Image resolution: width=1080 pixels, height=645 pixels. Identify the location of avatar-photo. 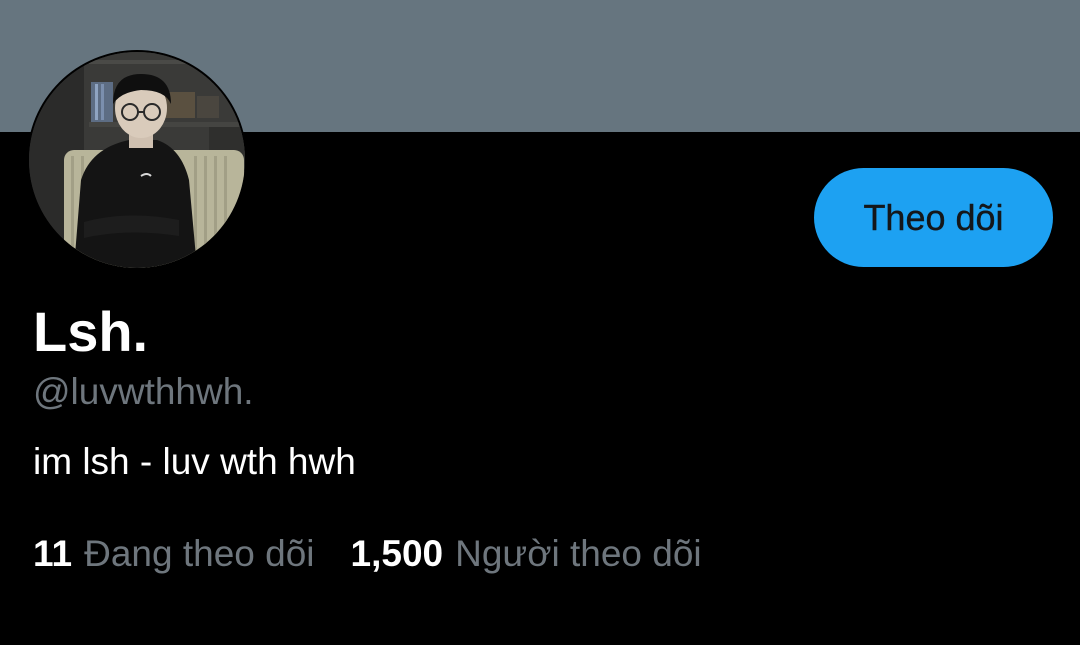
(137, 160).